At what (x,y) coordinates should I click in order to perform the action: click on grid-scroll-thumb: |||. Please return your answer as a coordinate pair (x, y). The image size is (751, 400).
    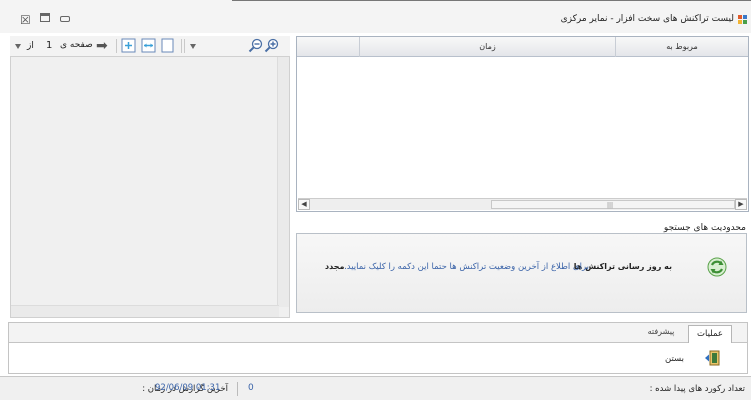
    Looking at the image, I should click on (613, 204).